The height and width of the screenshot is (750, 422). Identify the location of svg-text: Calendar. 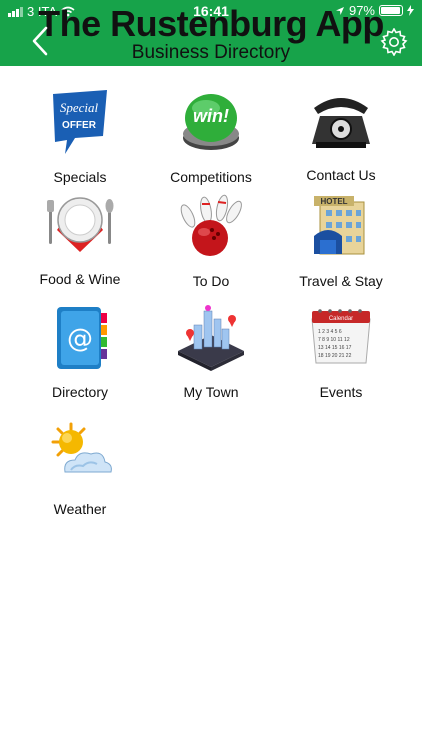
(341, 319).